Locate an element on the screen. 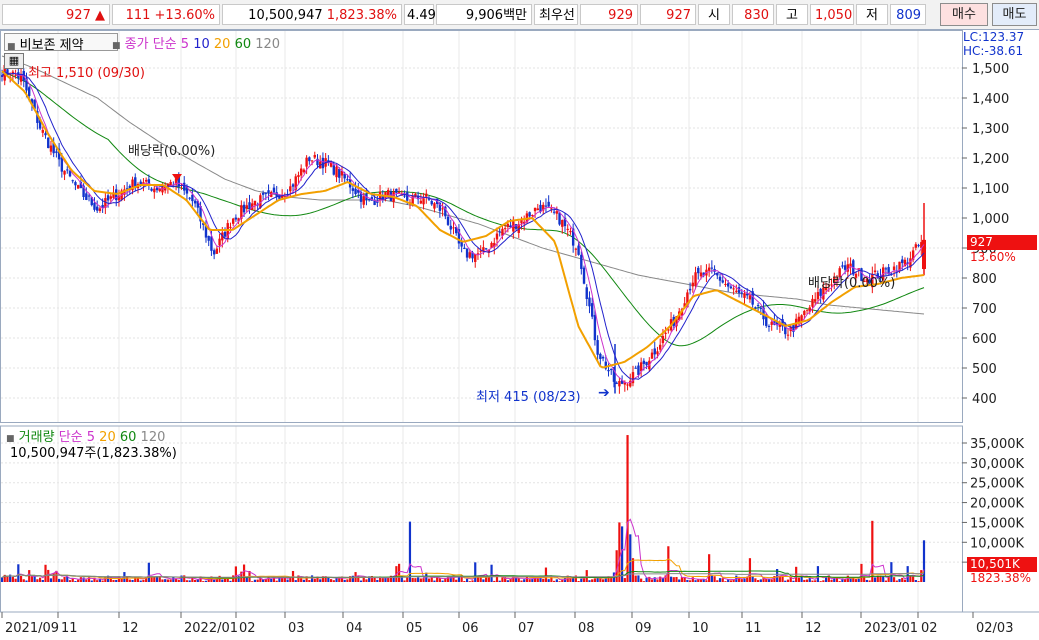  change-value: 111 is located at coordinates (138, 15).